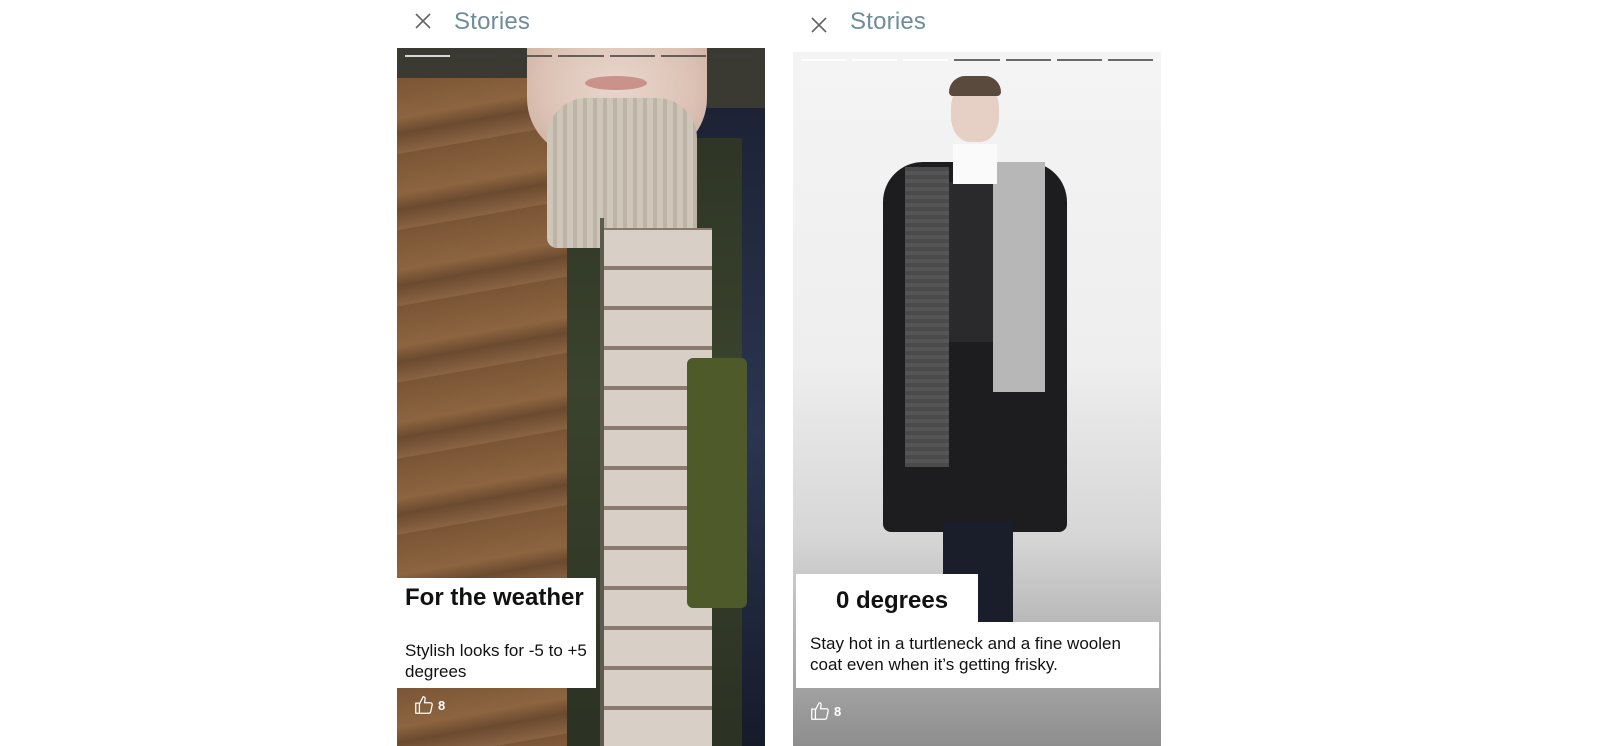 This screenshot has width=1600, height=746. I want to click on caption-title: For the weather, so click(494, 597).